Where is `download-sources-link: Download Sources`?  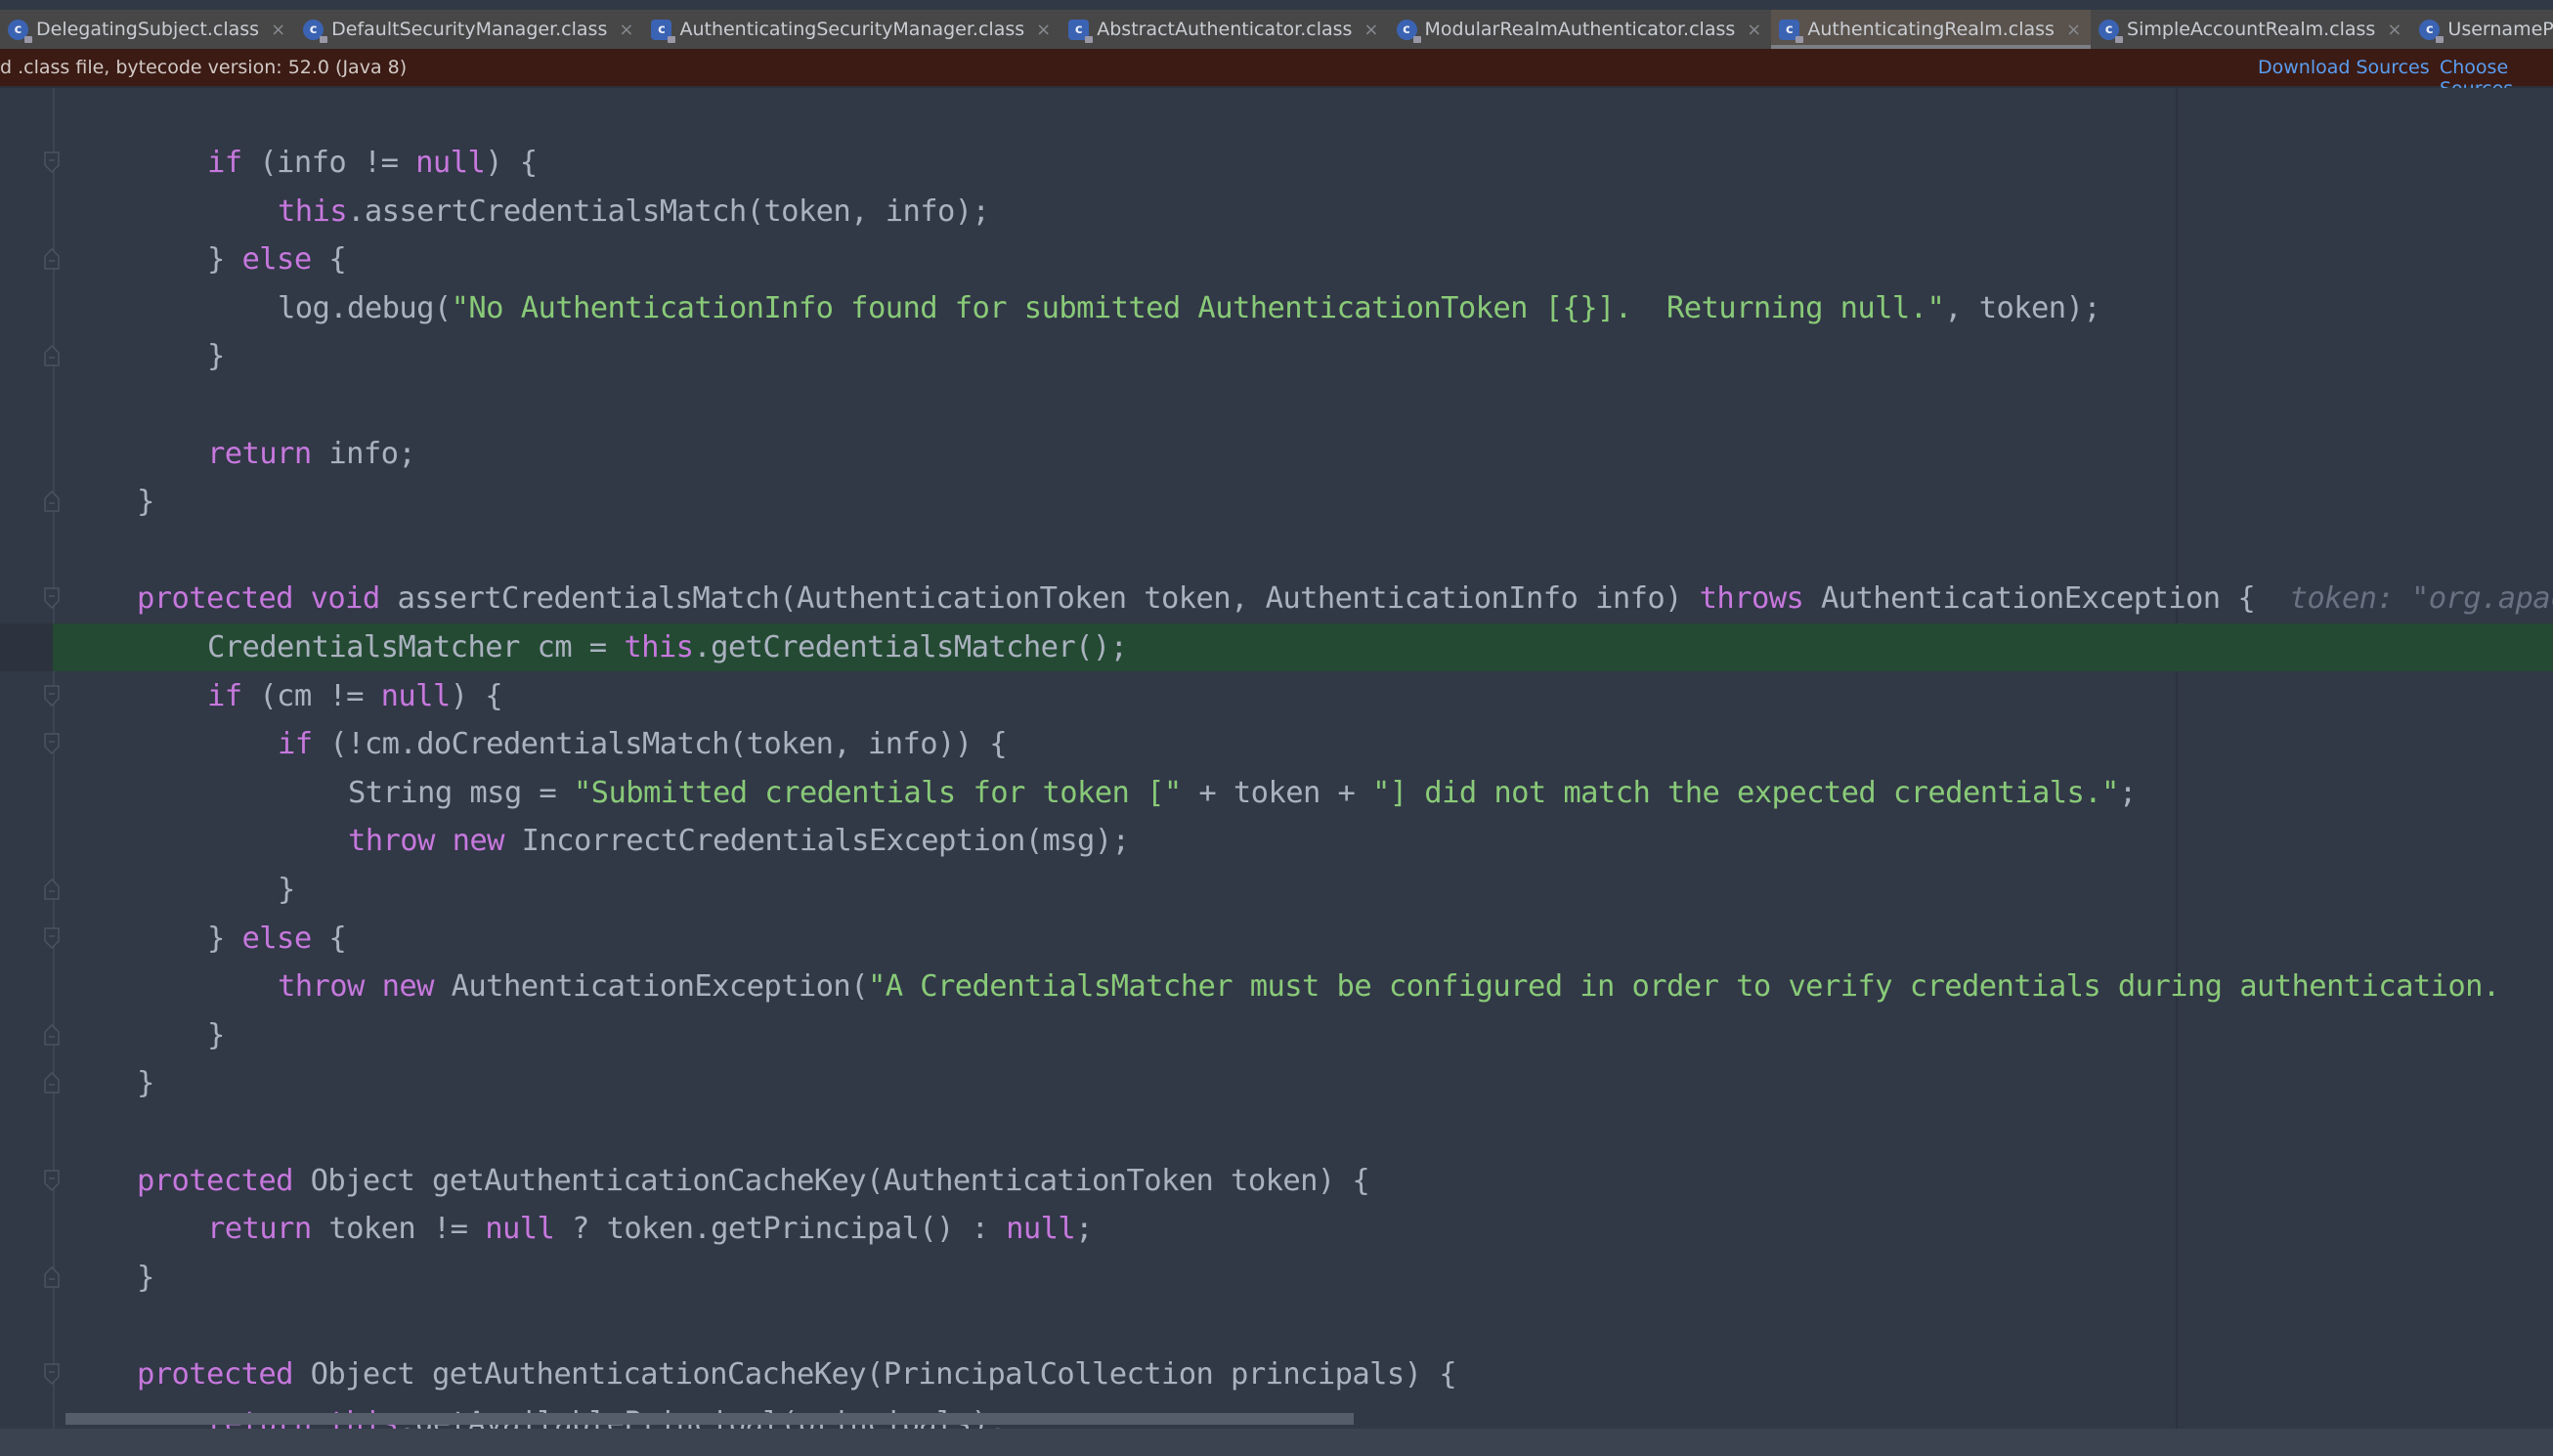
download-sources-link: Download Sources is located at coordinates (2344, 67).